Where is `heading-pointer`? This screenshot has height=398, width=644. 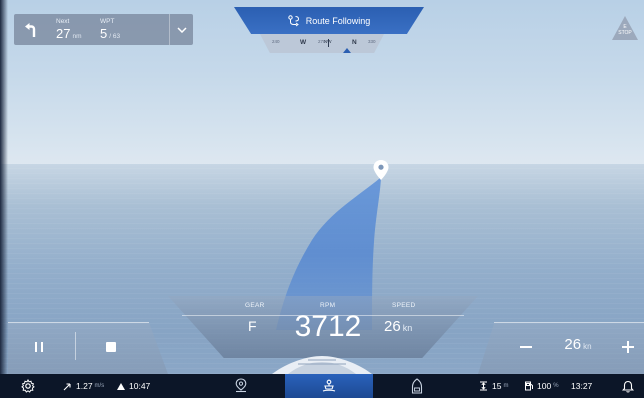
heading-pointer is located at coordinates (328, 43).